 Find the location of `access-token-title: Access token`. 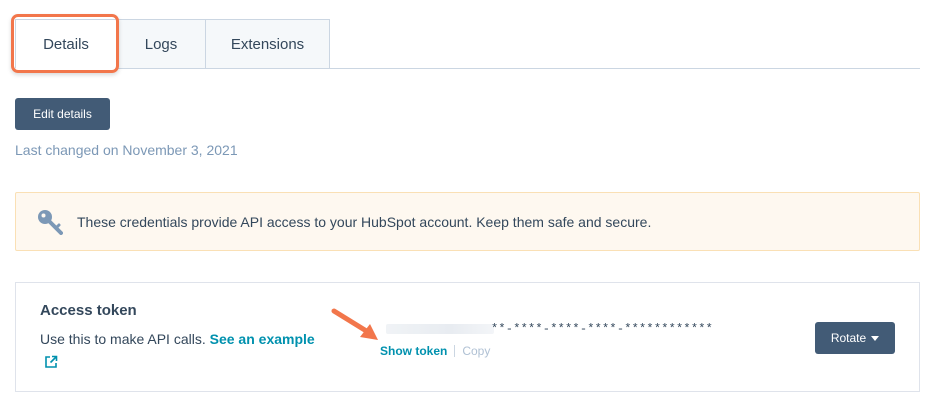

access-token-title: Access token is located at coordinates (88, 310).